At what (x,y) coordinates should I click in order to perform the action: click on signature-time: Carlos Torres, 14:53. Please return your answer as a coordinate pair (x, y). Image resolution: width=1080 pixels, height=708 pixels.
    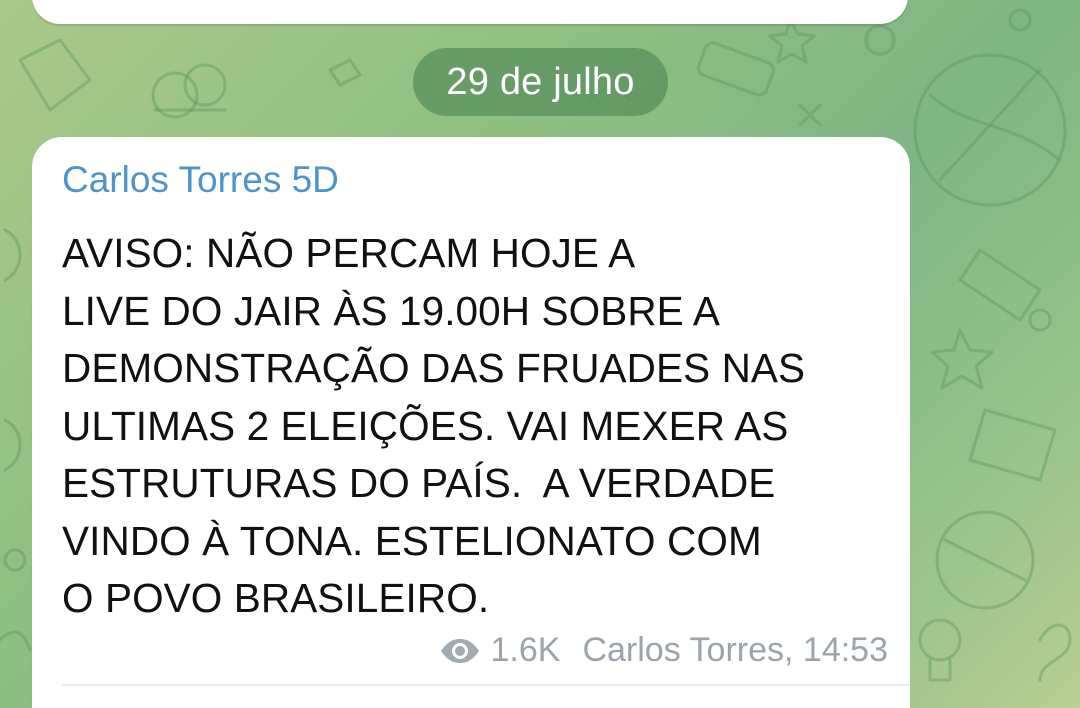
    Looking at the image, I should click on (735, 650).